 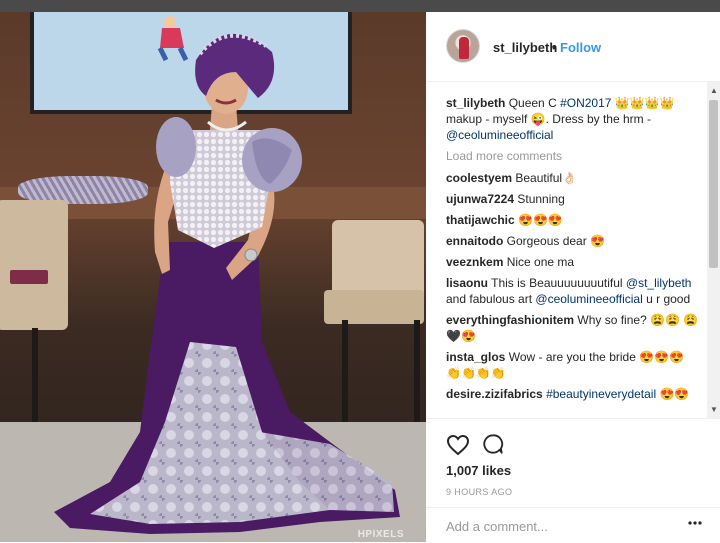 What do you see at coordinates (541, 199) in the screenshot?
I see `comment-text: Stunning` at bounding box center [541, 199].